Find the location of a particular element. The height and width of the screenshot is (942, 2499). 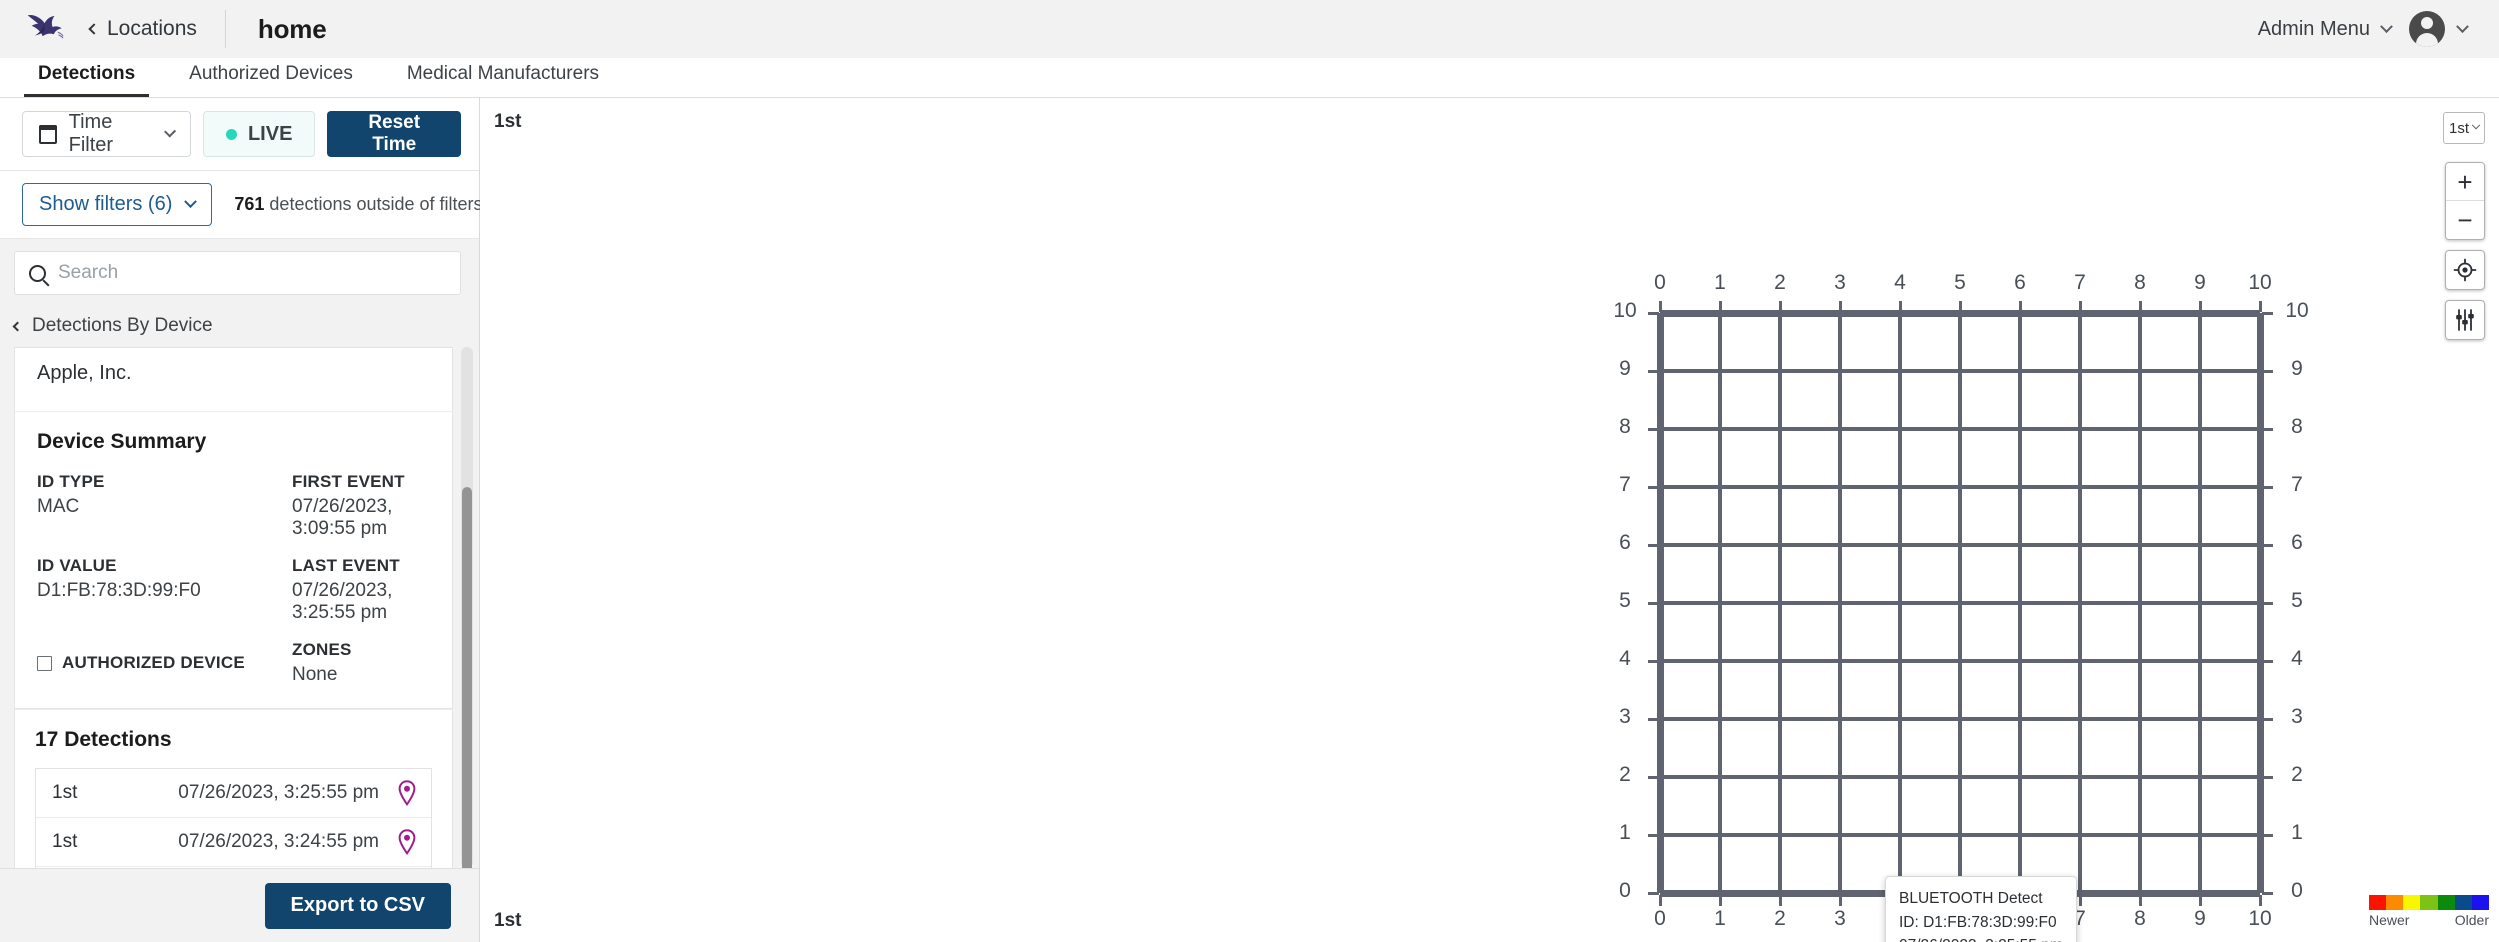

time-filter-label: Time Filter is located at coordinates (91, 133).